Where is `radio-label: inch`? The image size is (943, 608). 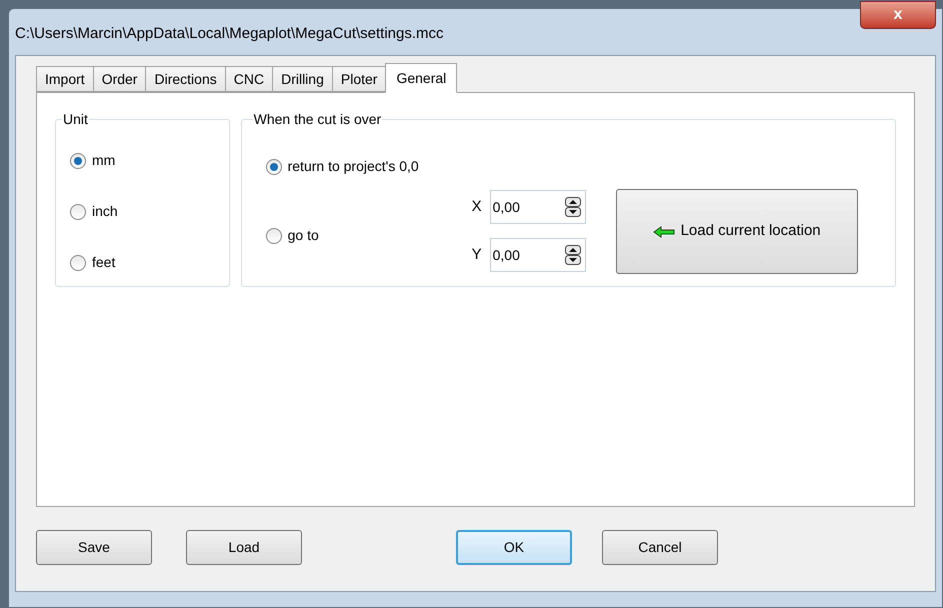
radio-label: inch is located at coordinates (105, 211).